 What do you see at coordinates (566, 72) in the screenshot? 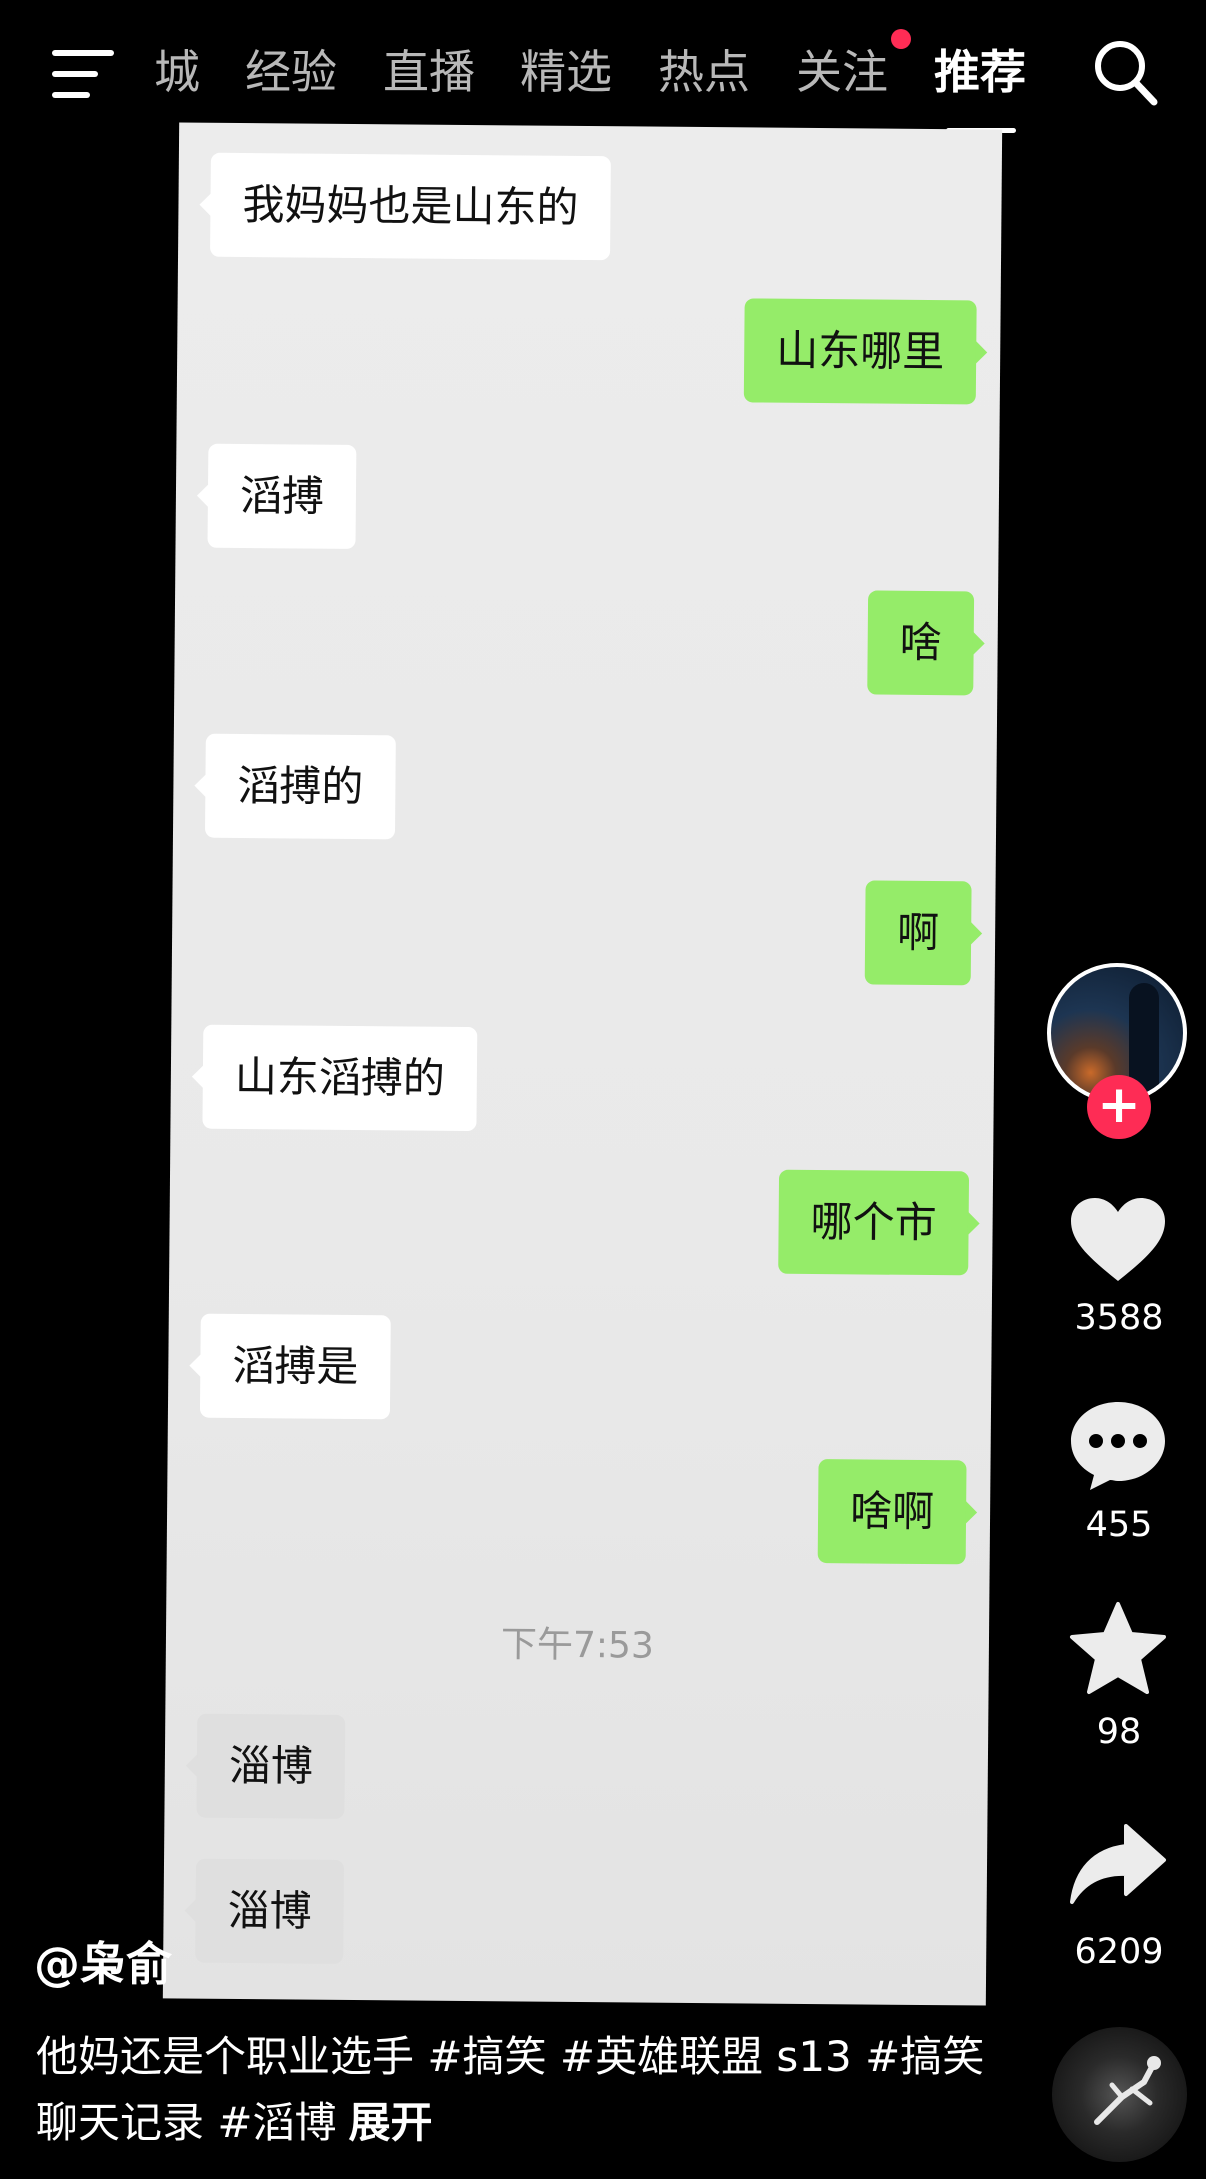
I see `tab-featured: 精选` at bounding box center [566, 72].